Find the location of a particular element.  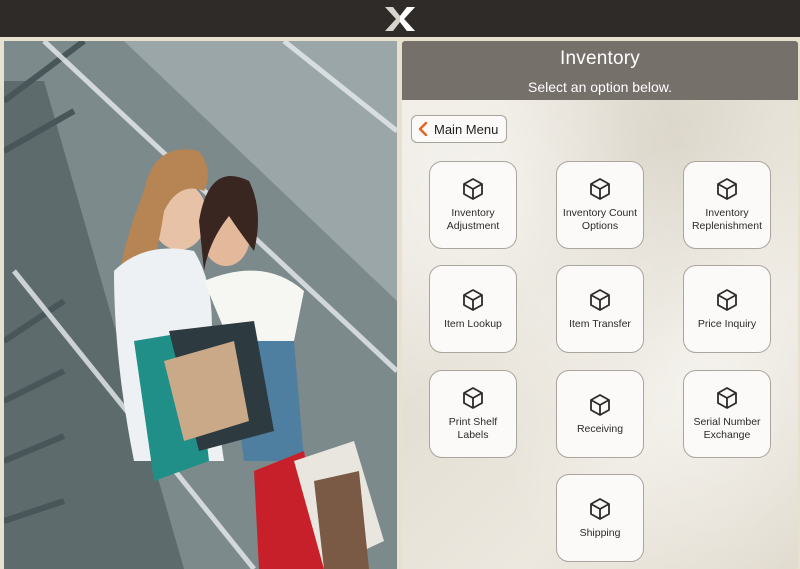

tile-label: Inventory Replenishment is located at coordinates (727, 219).